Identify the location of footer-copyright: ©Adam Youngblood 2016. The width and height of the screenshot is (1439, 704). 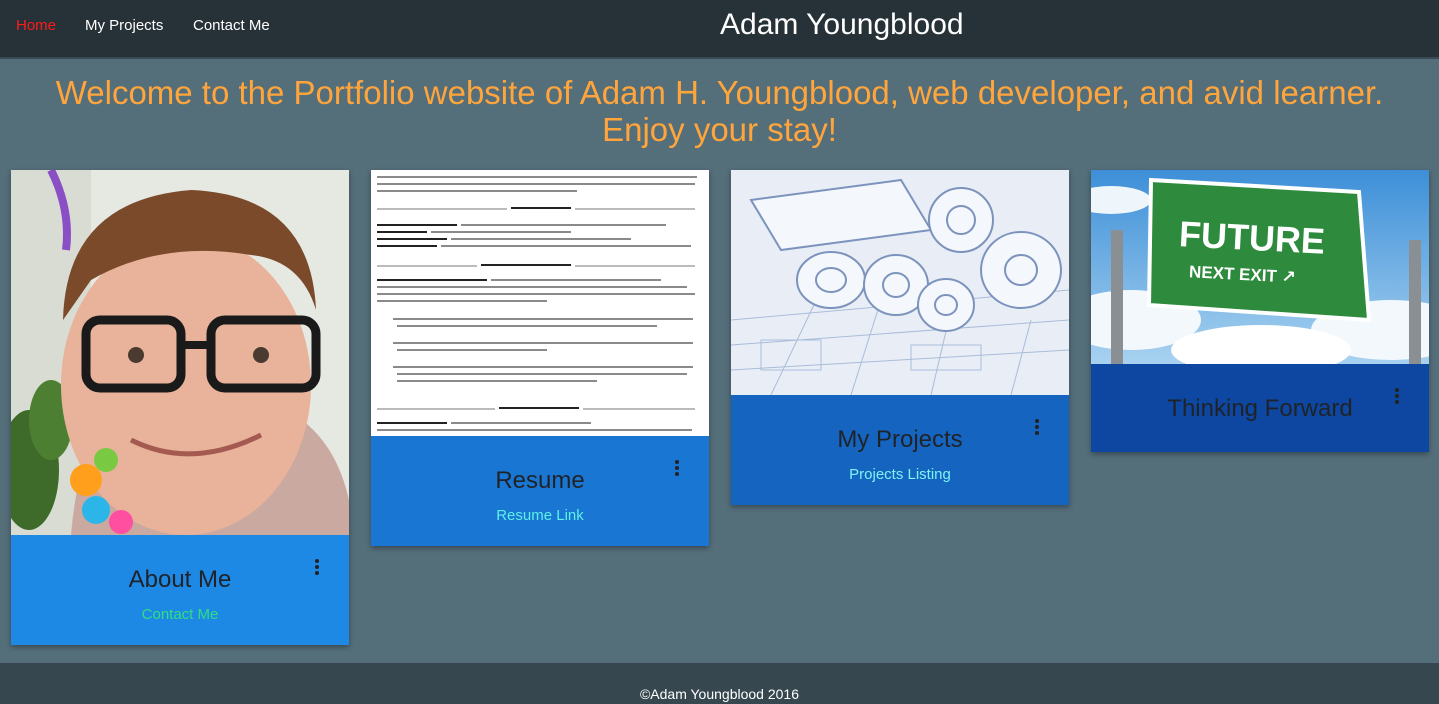
(719, 694).